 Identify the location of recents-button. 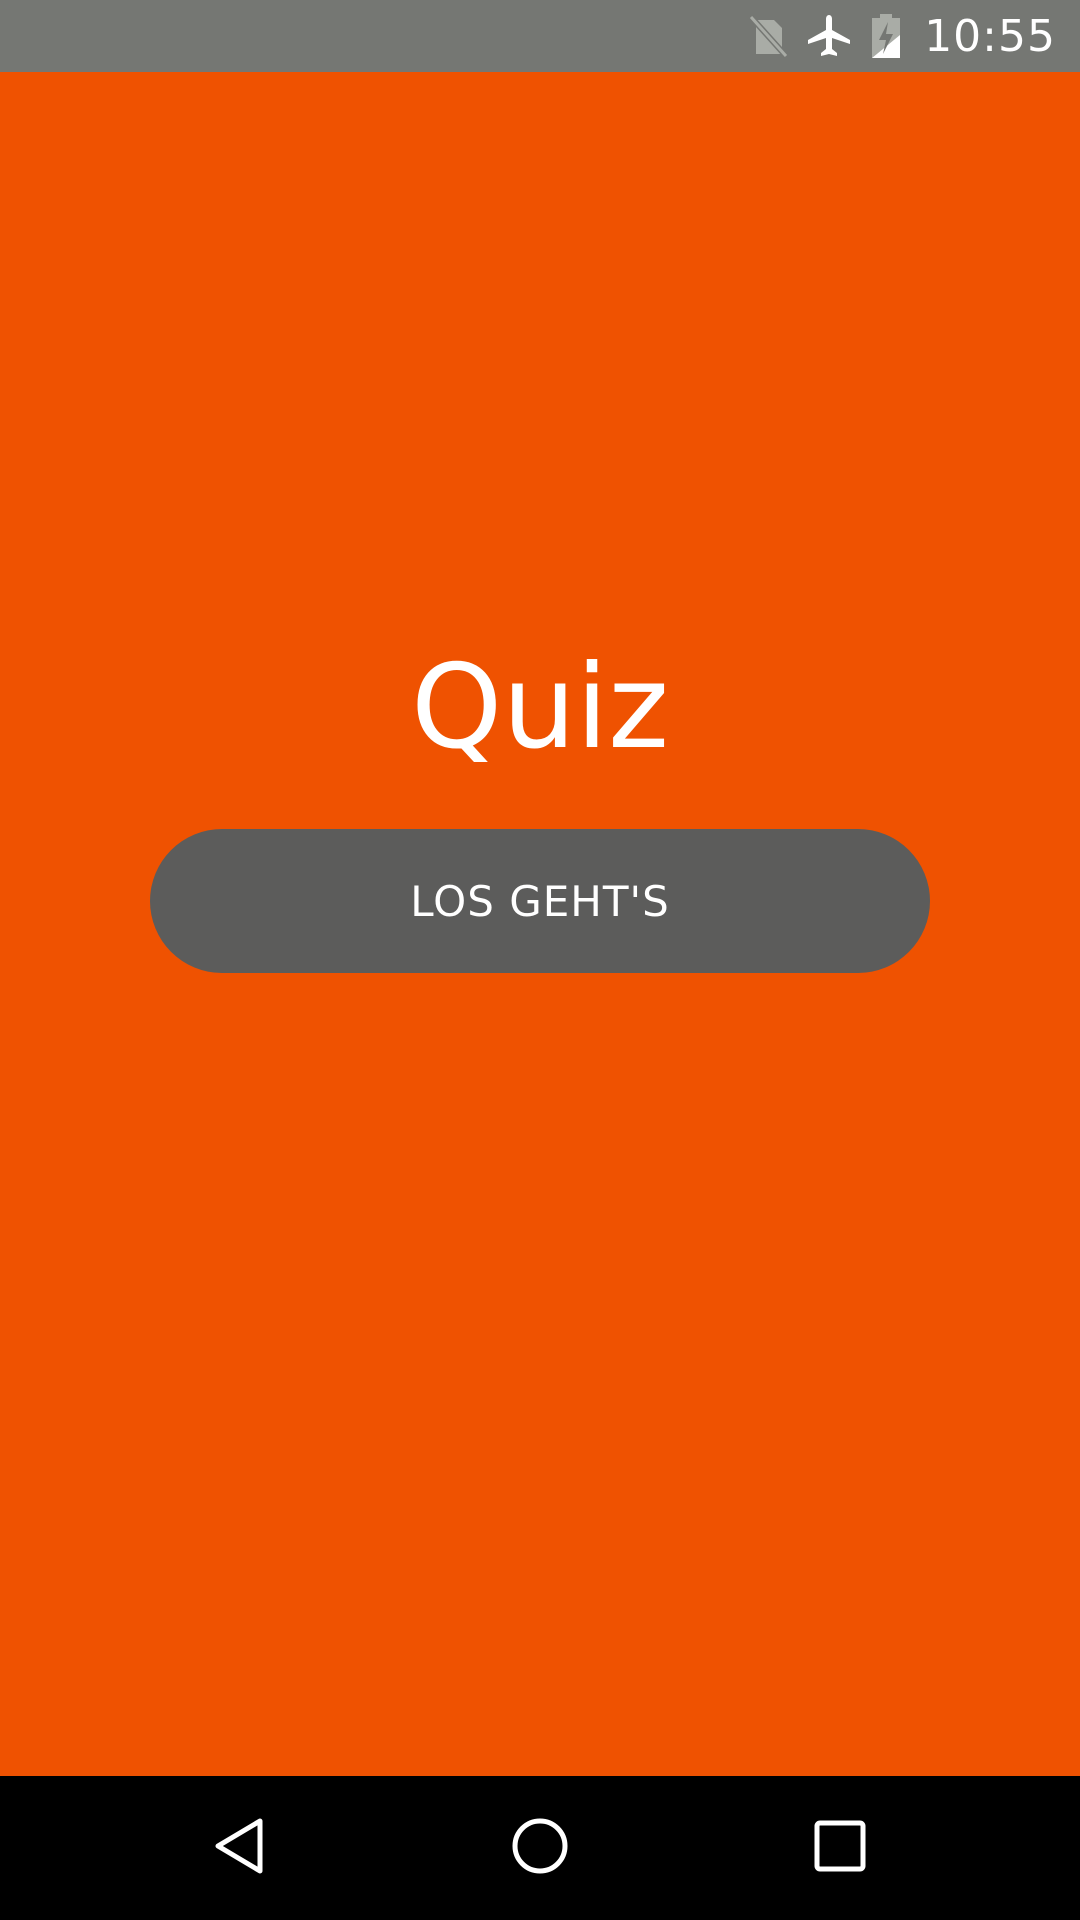
(840, 1848).